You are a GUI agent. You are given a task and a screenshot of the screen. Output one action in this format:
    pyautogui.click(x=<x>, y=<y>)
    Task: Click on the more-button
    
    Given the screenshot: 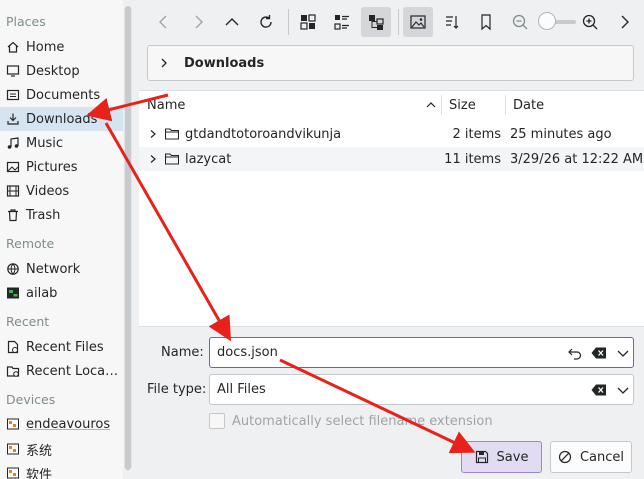 What is the action you would take?
    pyautogui.click(x=624, y=22)
    